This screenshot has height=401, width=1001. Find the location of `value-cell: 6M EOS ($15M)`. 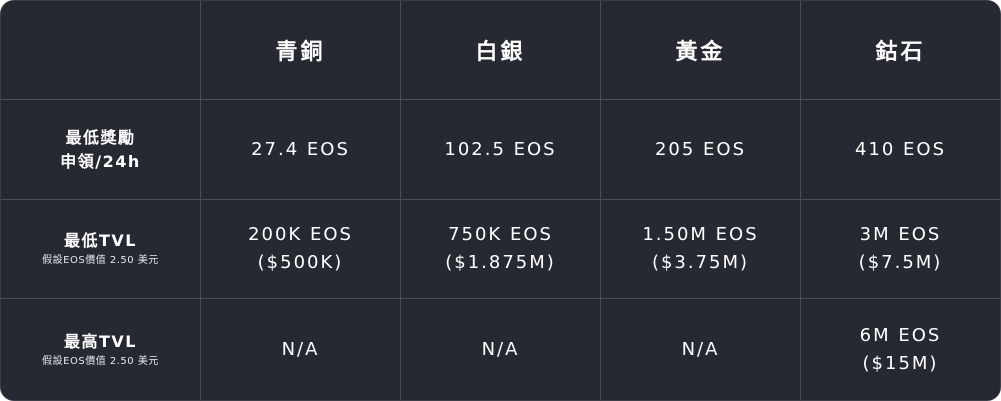

value-cell: 6M EOS ($15M) is located at coordinates (900, 349).